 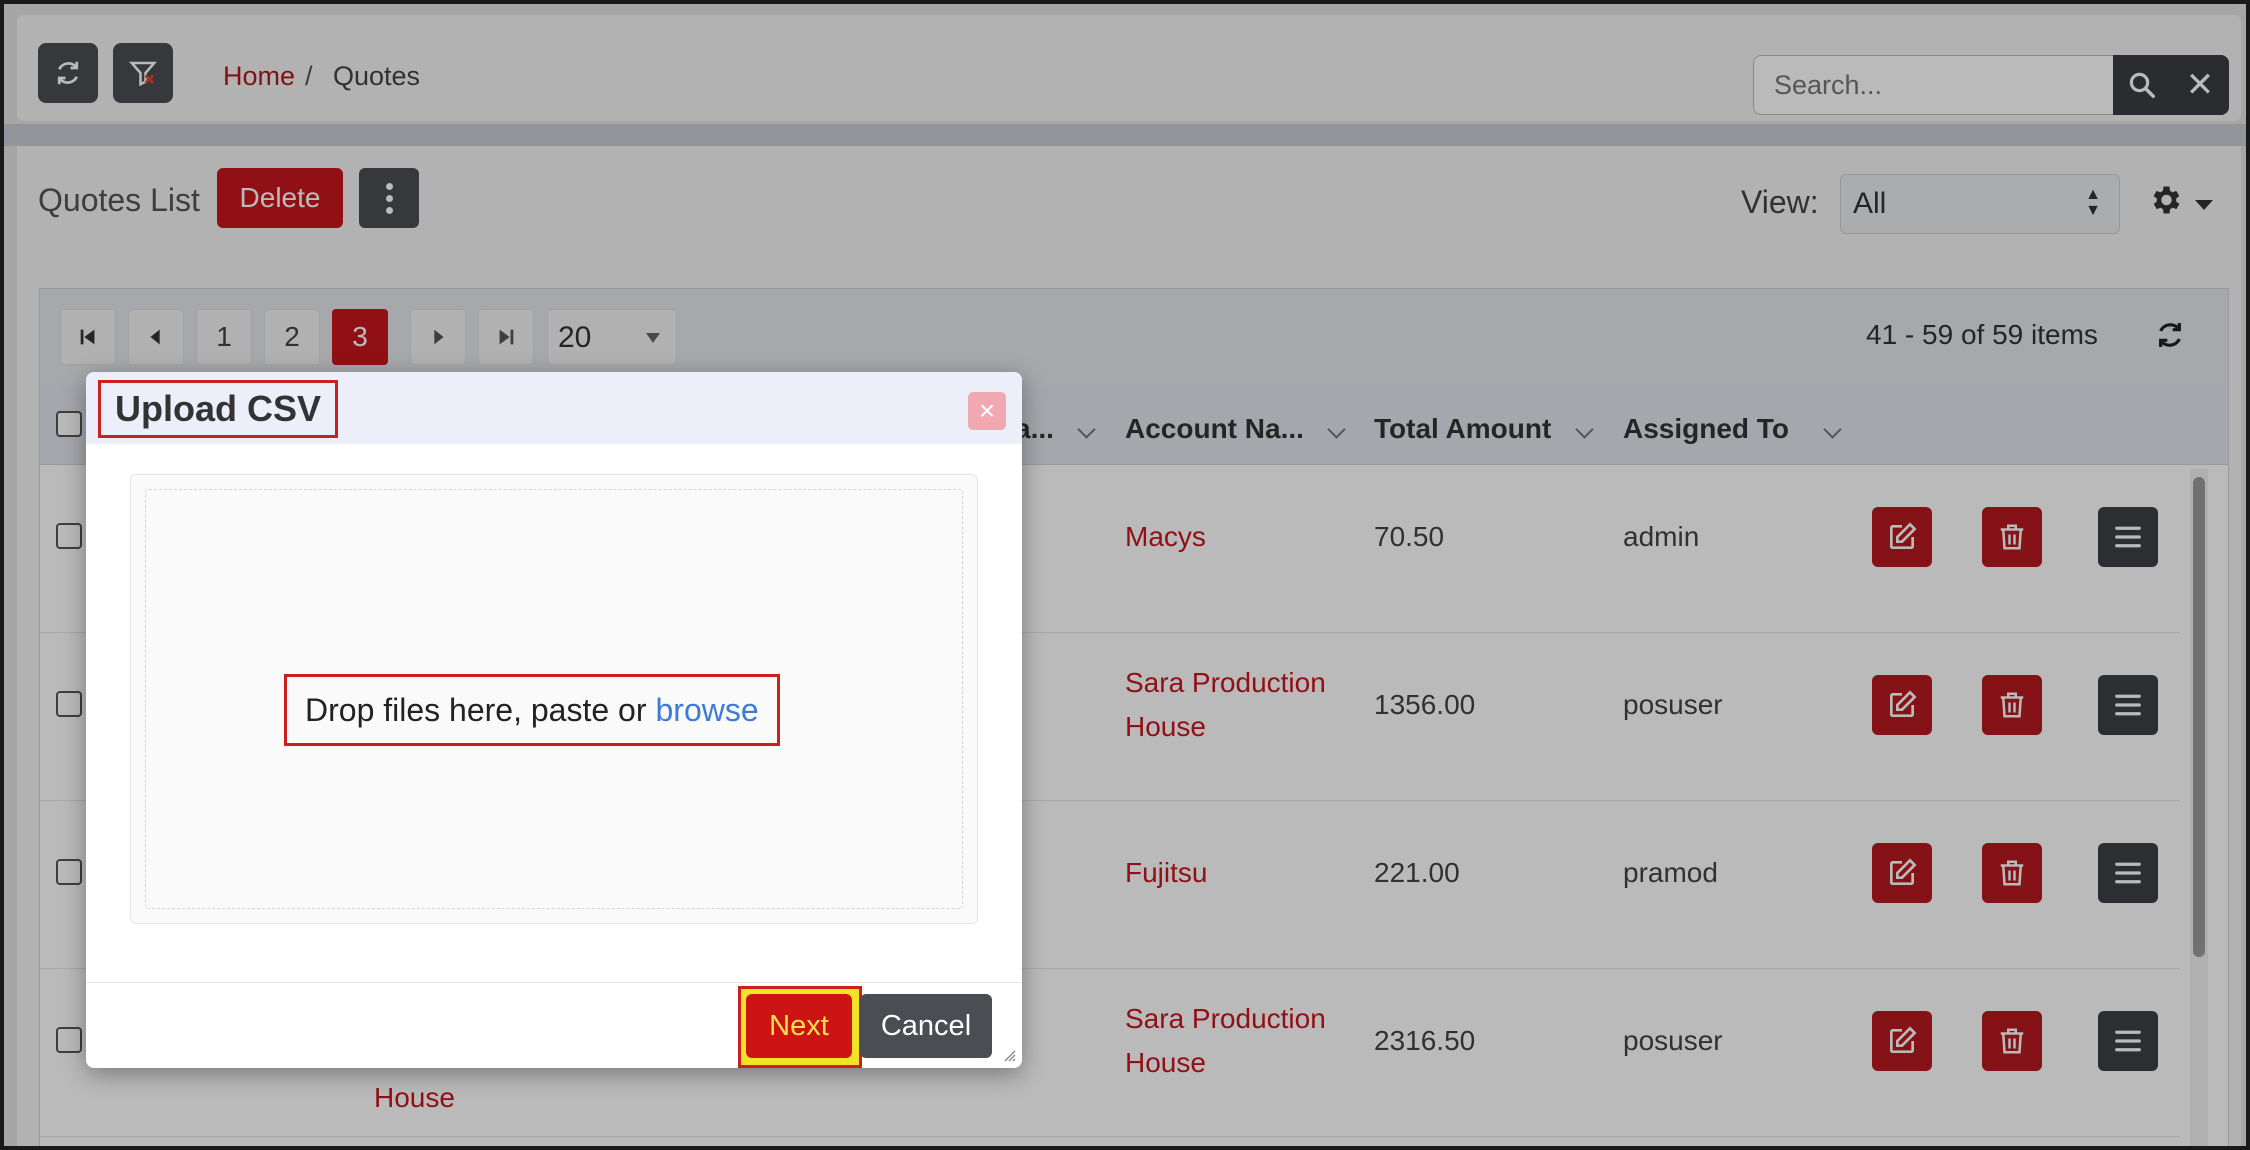 I want to click on close-icon: ×, so click(x=987, y=410).